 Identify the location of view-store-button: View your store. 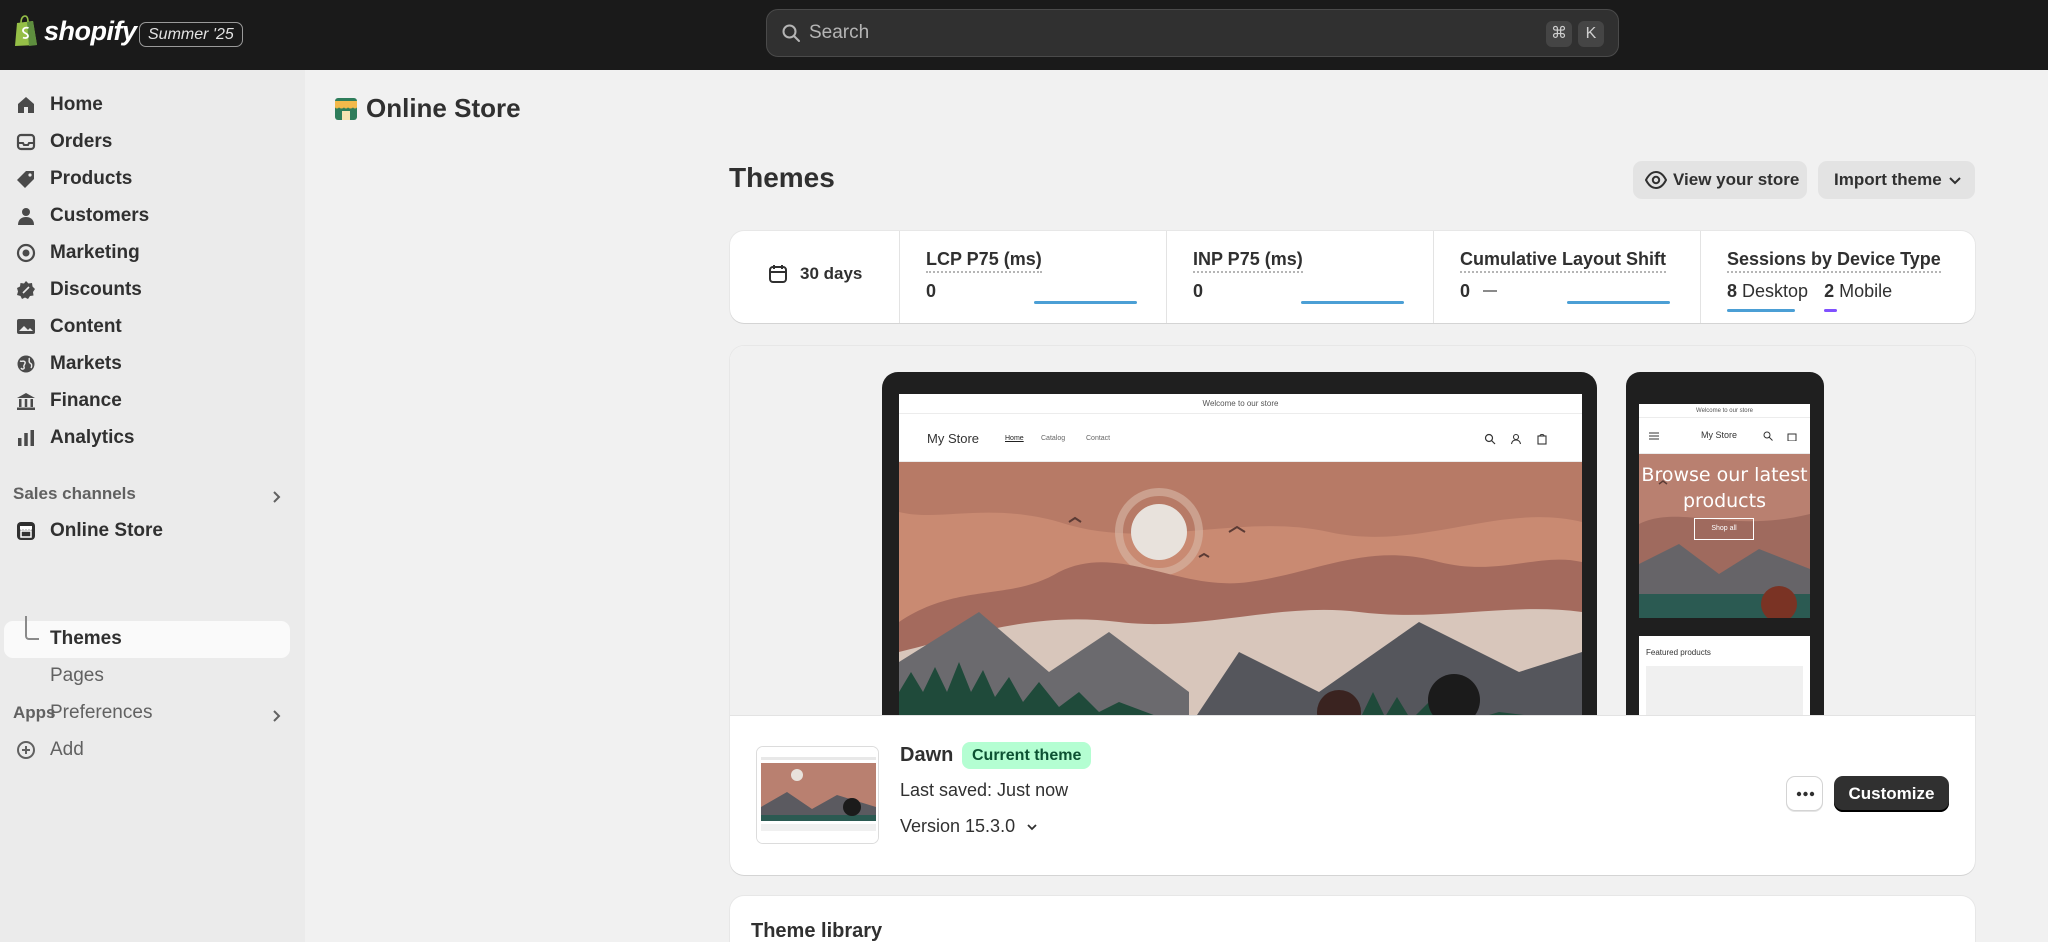
(1720, 180).